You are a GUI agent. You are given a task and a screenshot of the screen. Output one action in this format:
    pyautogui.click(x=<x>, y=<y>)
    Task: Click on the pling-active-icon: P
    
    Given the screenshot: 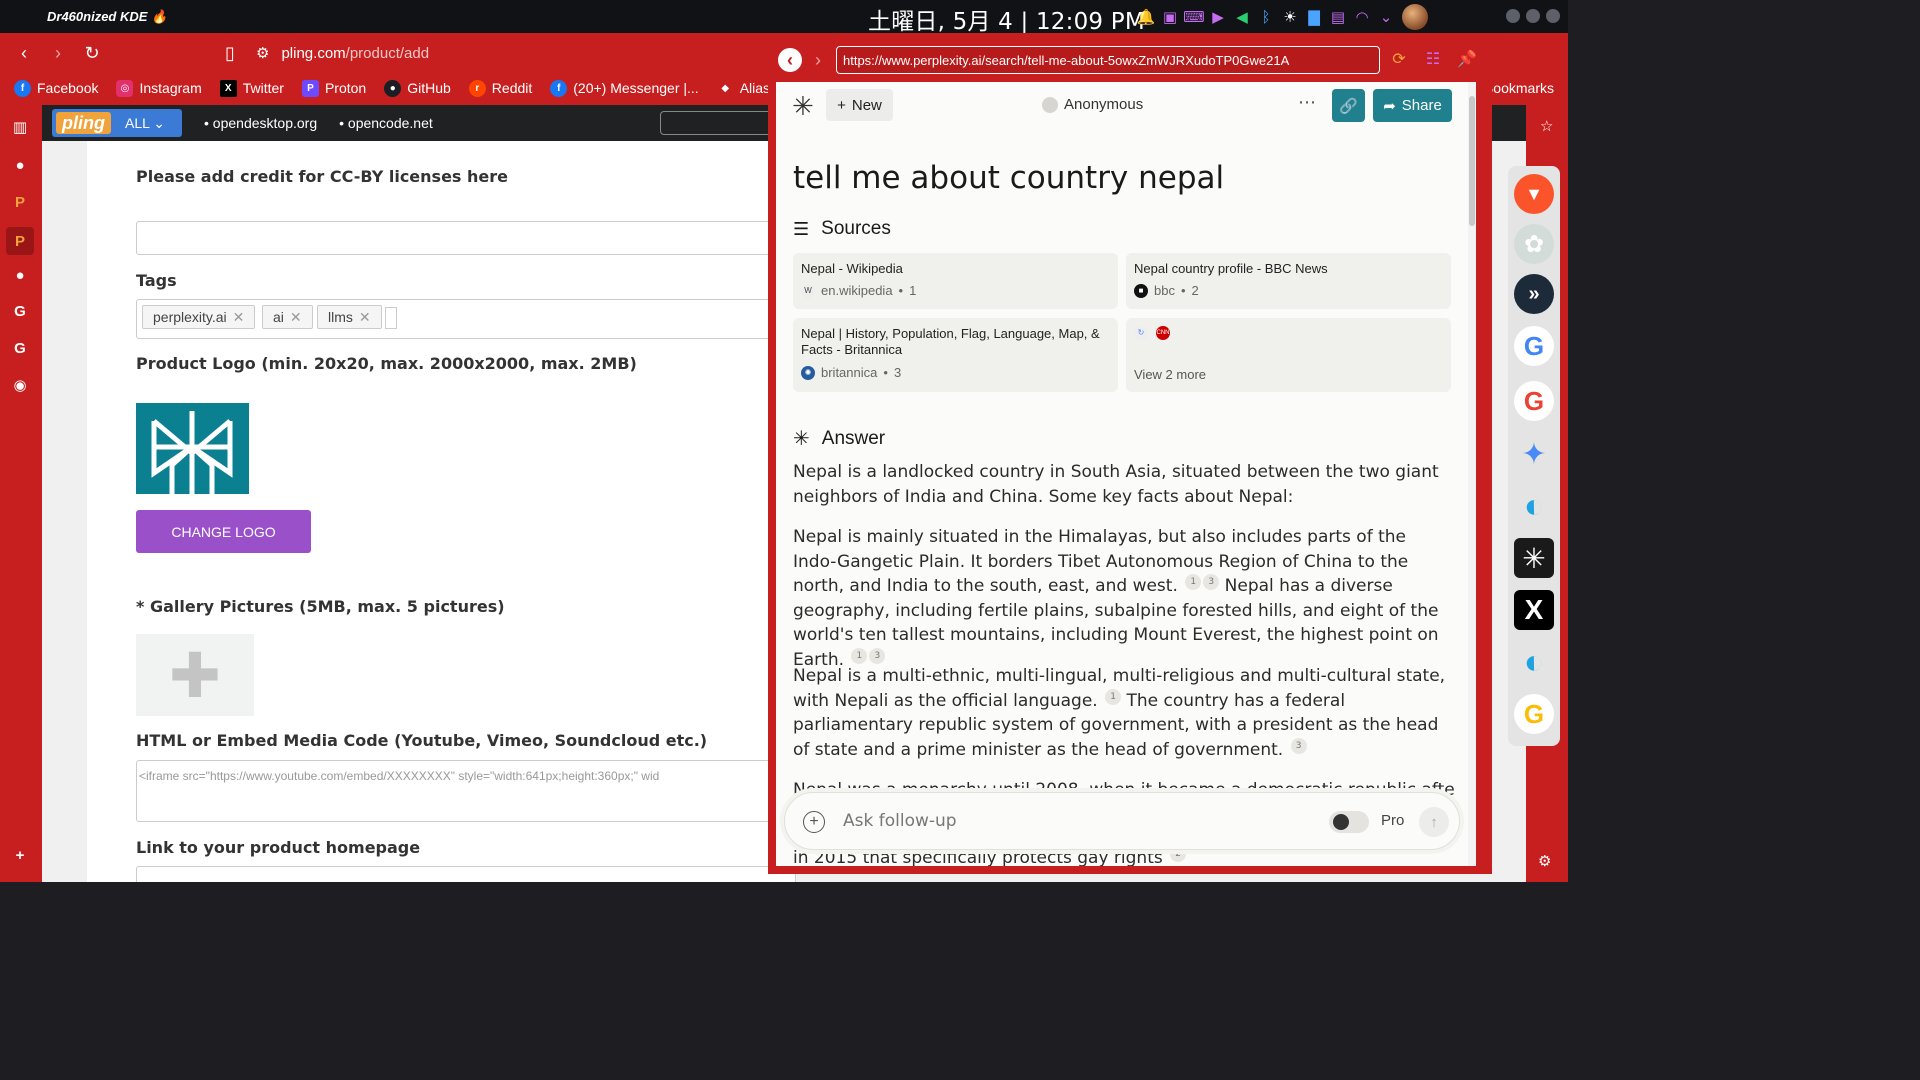 What is the action you would take?
    pyautogui.click(x=20, y=241)
    